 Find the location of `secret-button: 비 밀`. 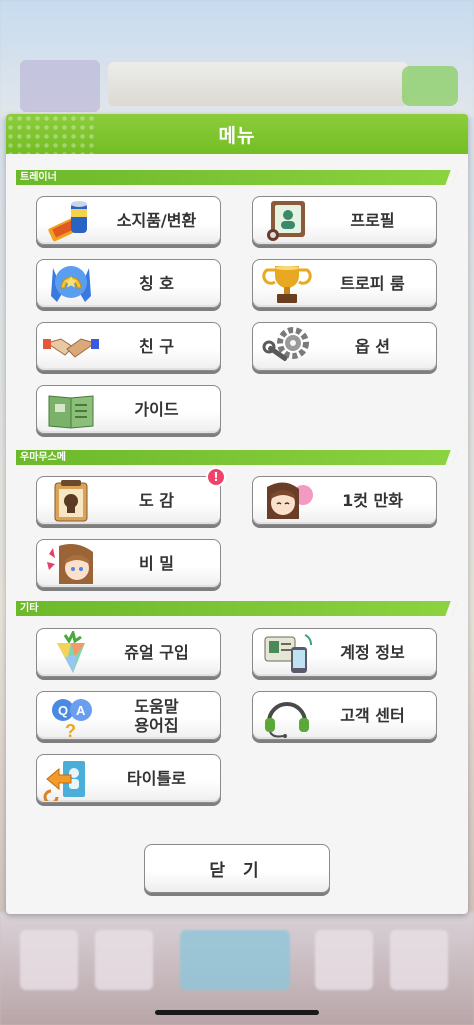

secret-button: 비 밀 is located at coordinates (128, 563).